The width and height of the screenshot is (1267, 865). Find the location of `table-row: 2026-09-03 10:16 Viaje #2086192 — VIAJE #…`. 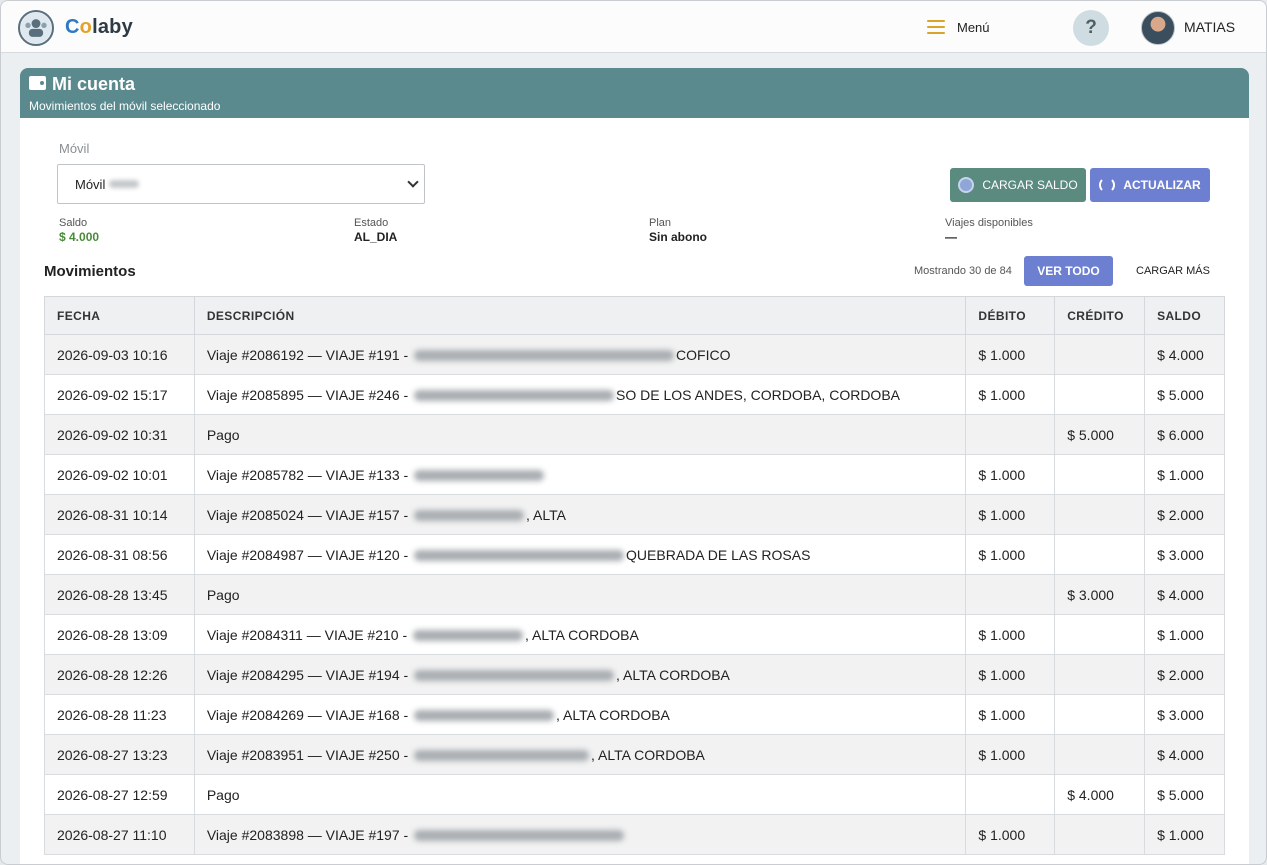

table-row: 2026-09-03 10:16 Viaje #2086192 — VIAJE #… is located at coordinates (634, 354).